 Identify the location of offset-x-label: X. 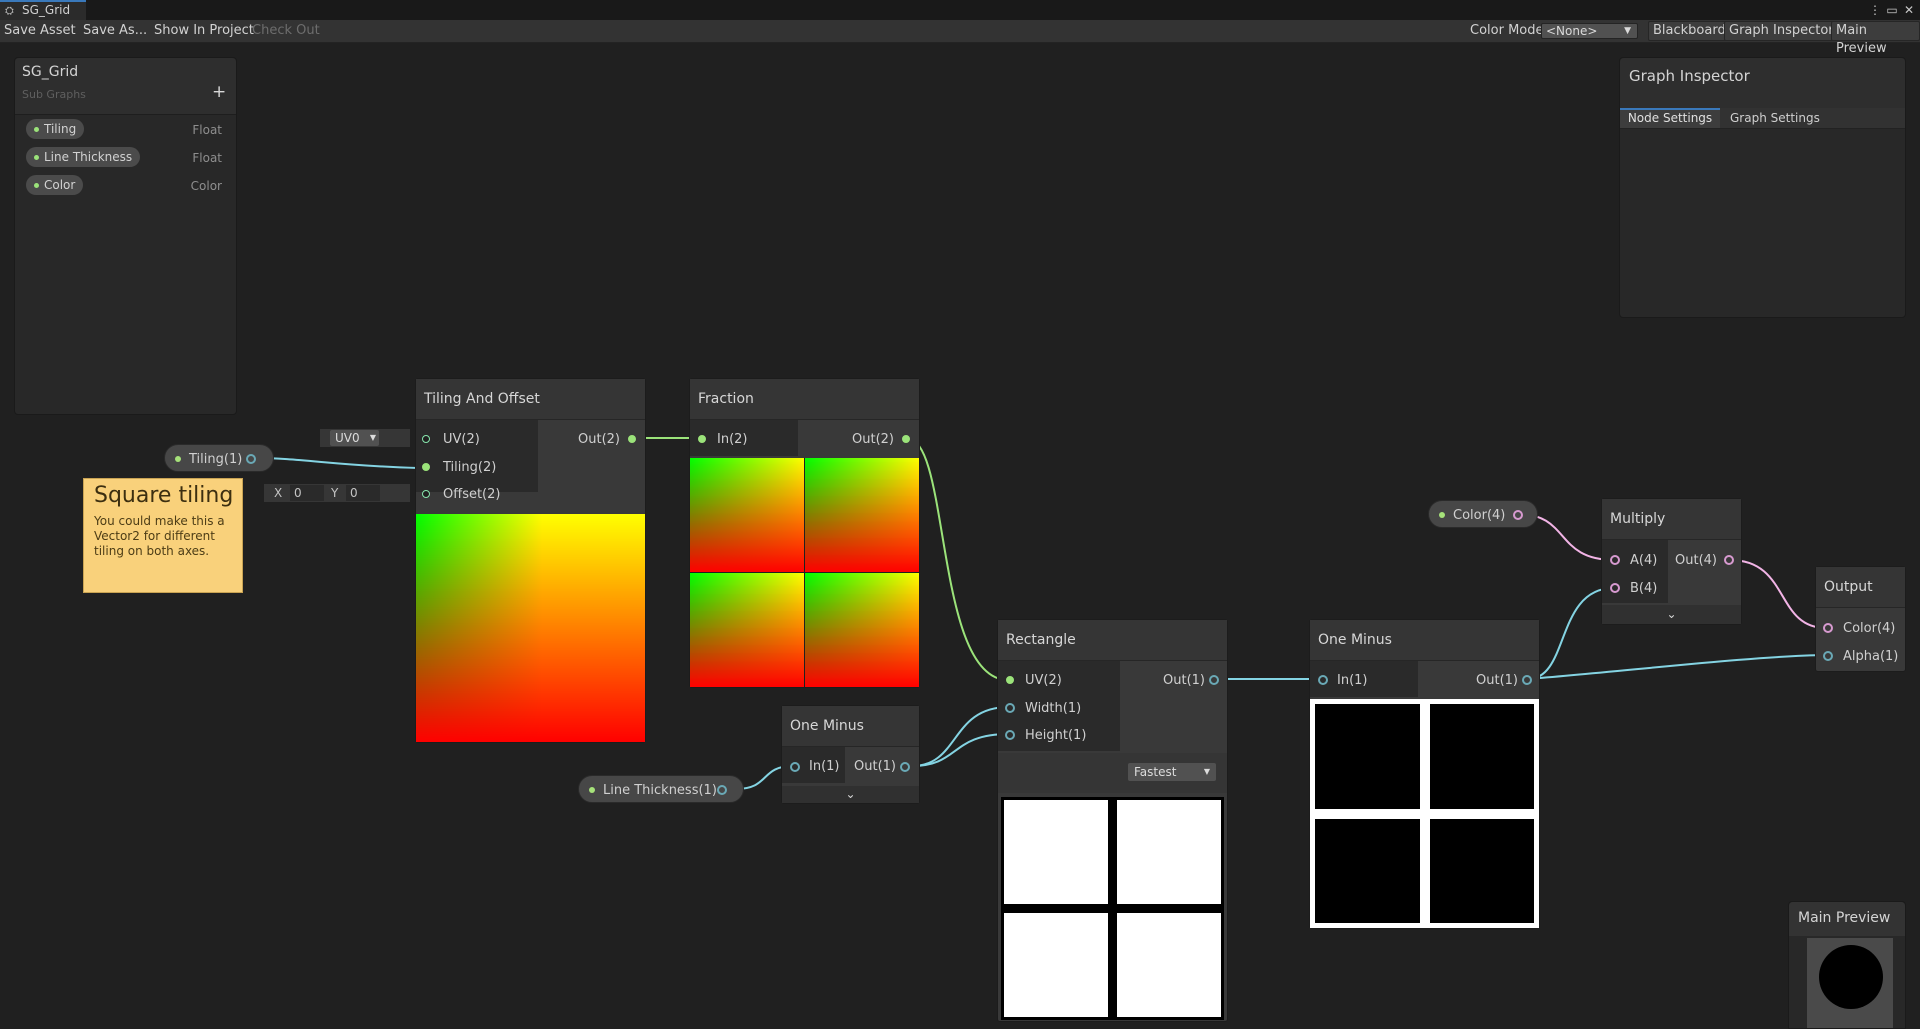
(278, 493).